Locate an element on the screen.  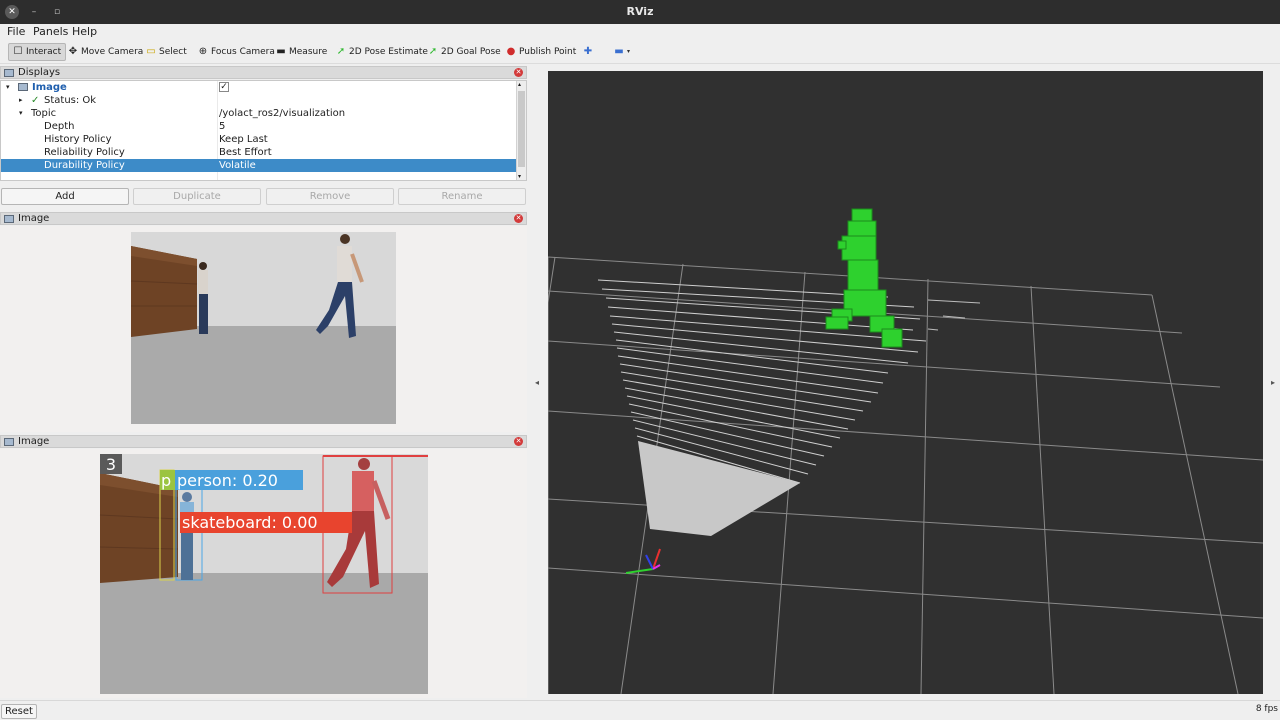
yolact-visualization-image: 3 p person: 0.20 skateboard: 0.00 is located at coordinates (263, 574).